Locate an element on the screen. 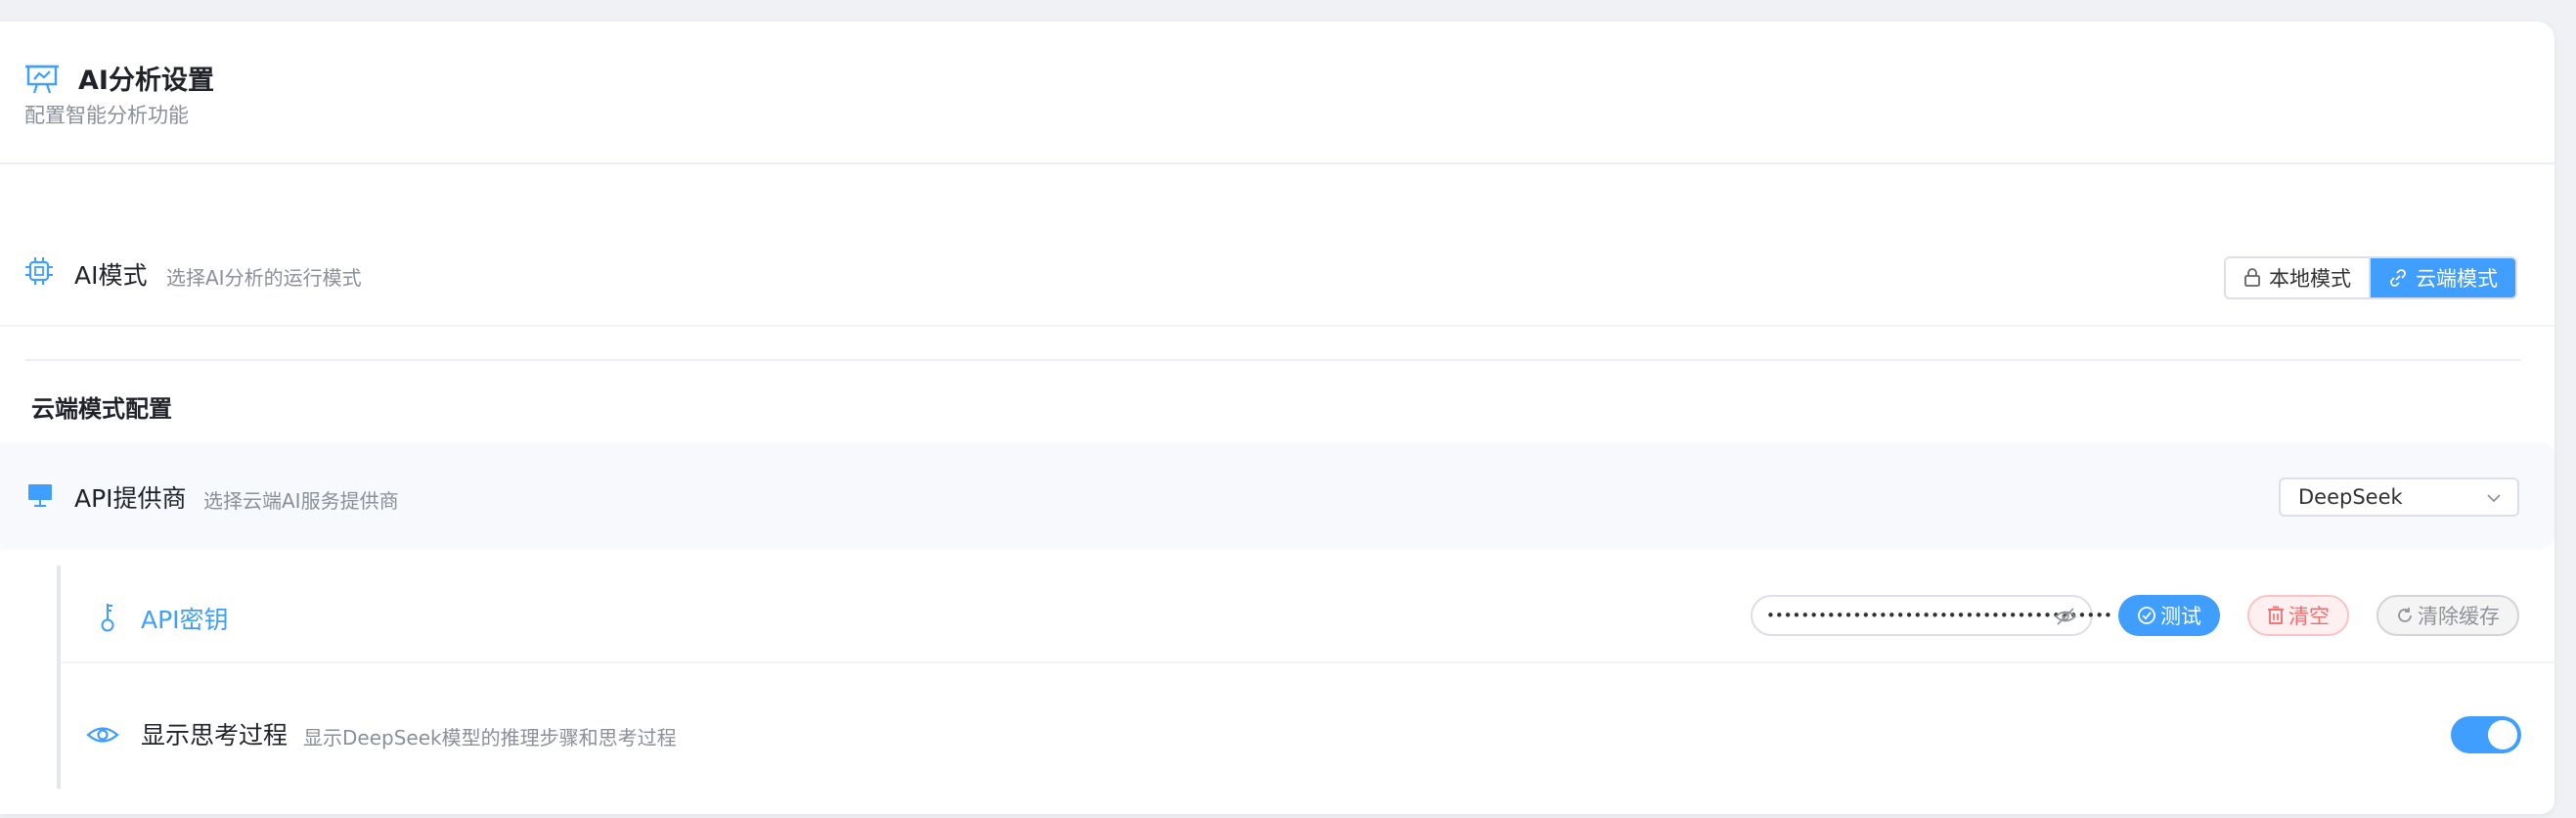  eye-off-icon is located at coordinates (2065, 616).